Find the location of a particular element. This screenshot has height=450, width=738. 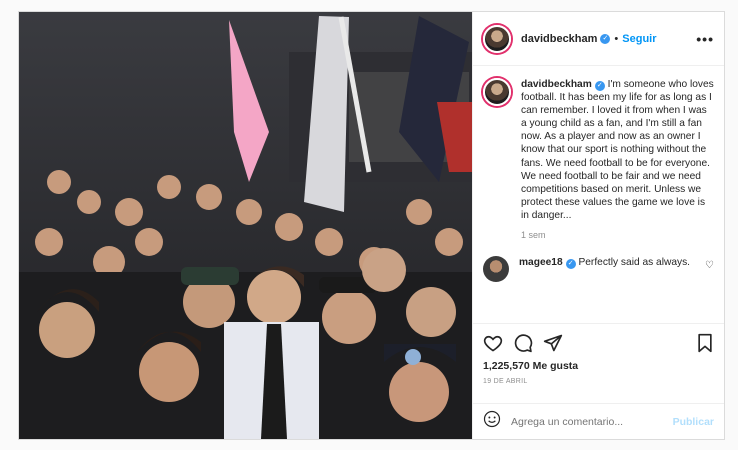

save-icon is located at coordinates (705, 343).